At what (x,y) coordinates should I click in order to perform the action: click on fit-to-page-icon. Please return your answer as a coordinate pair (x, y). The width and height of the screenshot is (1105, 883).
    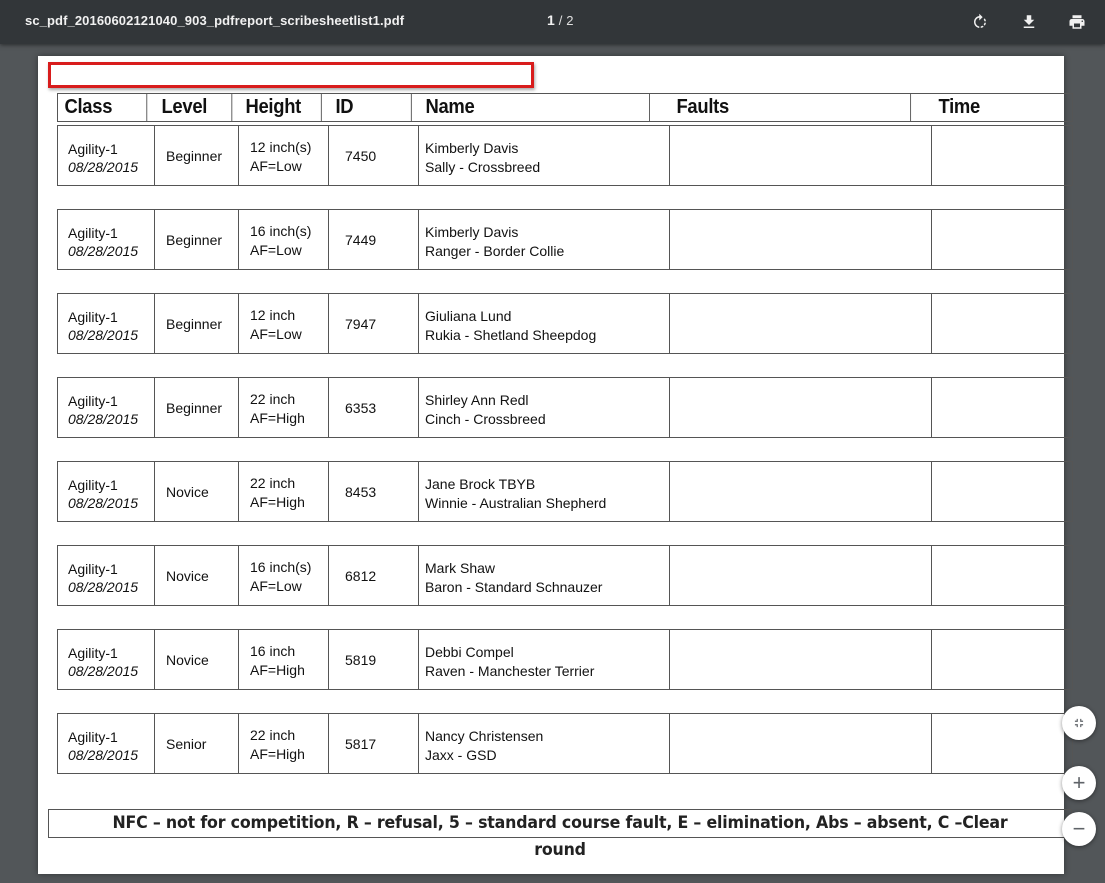
    Looking at the image, I should click on (1079, 723).